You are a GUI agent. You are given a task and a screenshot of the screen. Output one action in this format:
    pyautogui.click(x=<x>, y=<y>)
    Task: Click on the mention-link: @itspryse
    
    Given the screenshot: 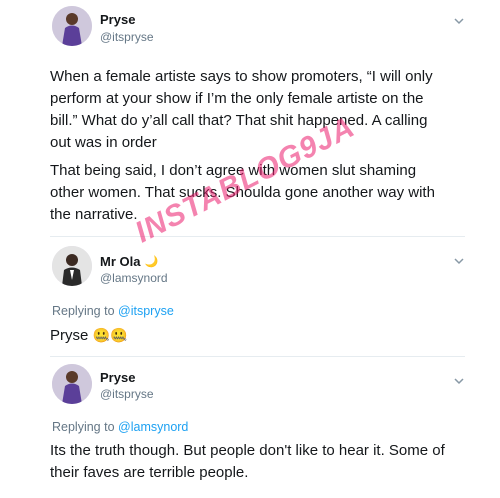 What is the action you would take?
    pyautogui.click(x=146, y=311)
    